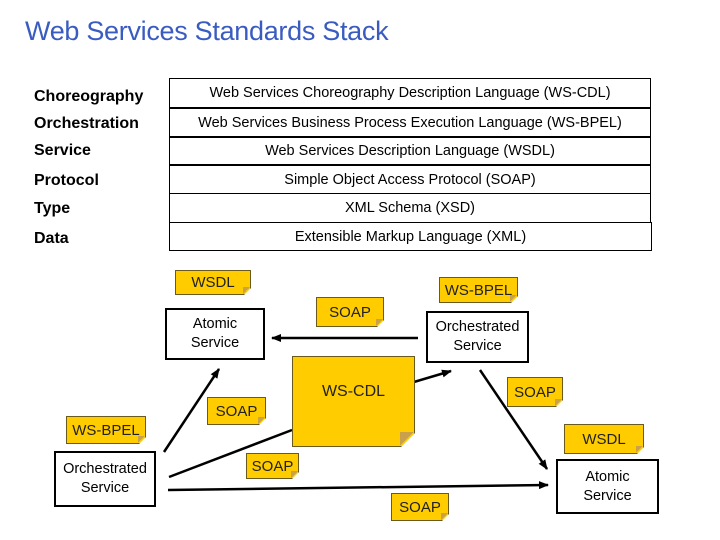  Describe the element at coordinates (62, 150) in the screenshot. I see `layer-label-service: Service` at that location.